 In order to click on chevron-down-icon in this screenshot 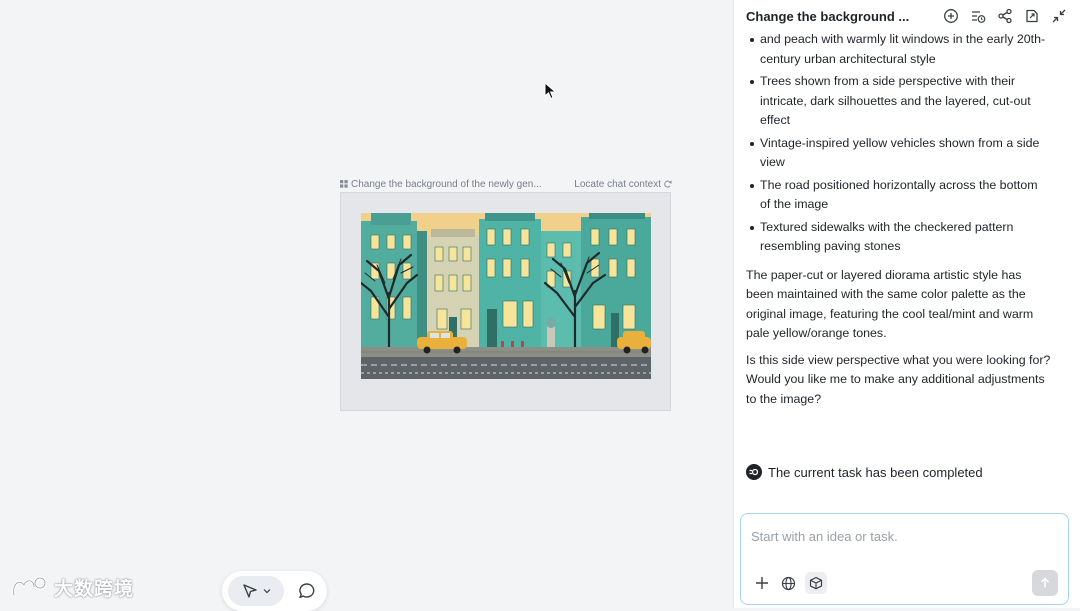, I will do `click(267, 591)`.